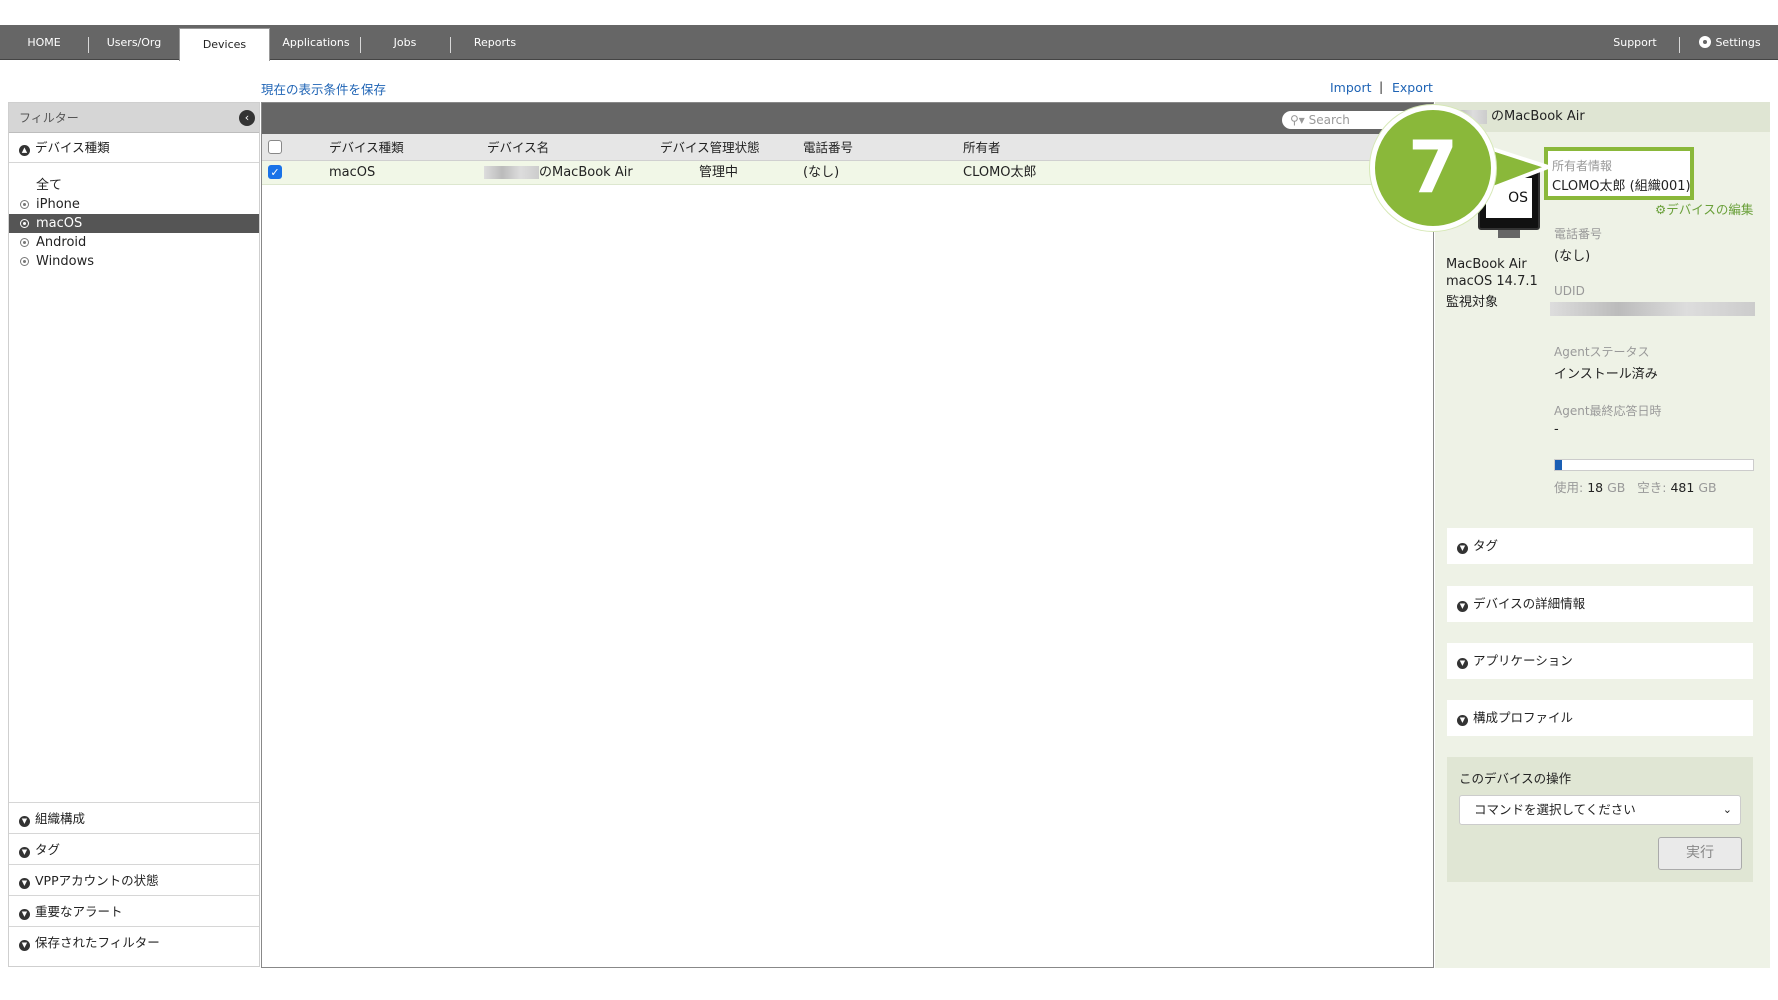  I want to click on device-supervised: 監視対象, so click(1472, 302).